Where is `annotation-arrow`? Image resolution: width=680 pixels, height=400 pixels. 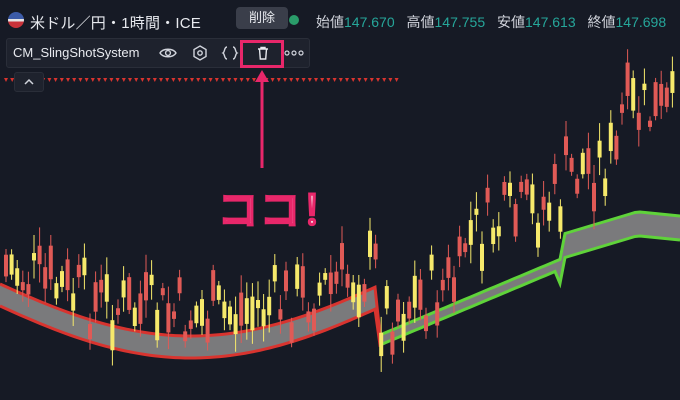
annotation-arrow is located at coordinates (262, 119).